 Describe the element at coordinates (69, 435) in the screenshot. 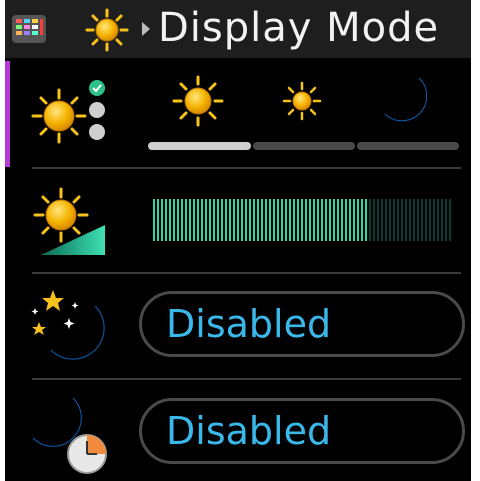

I see `moon-clock-icon` at that location.